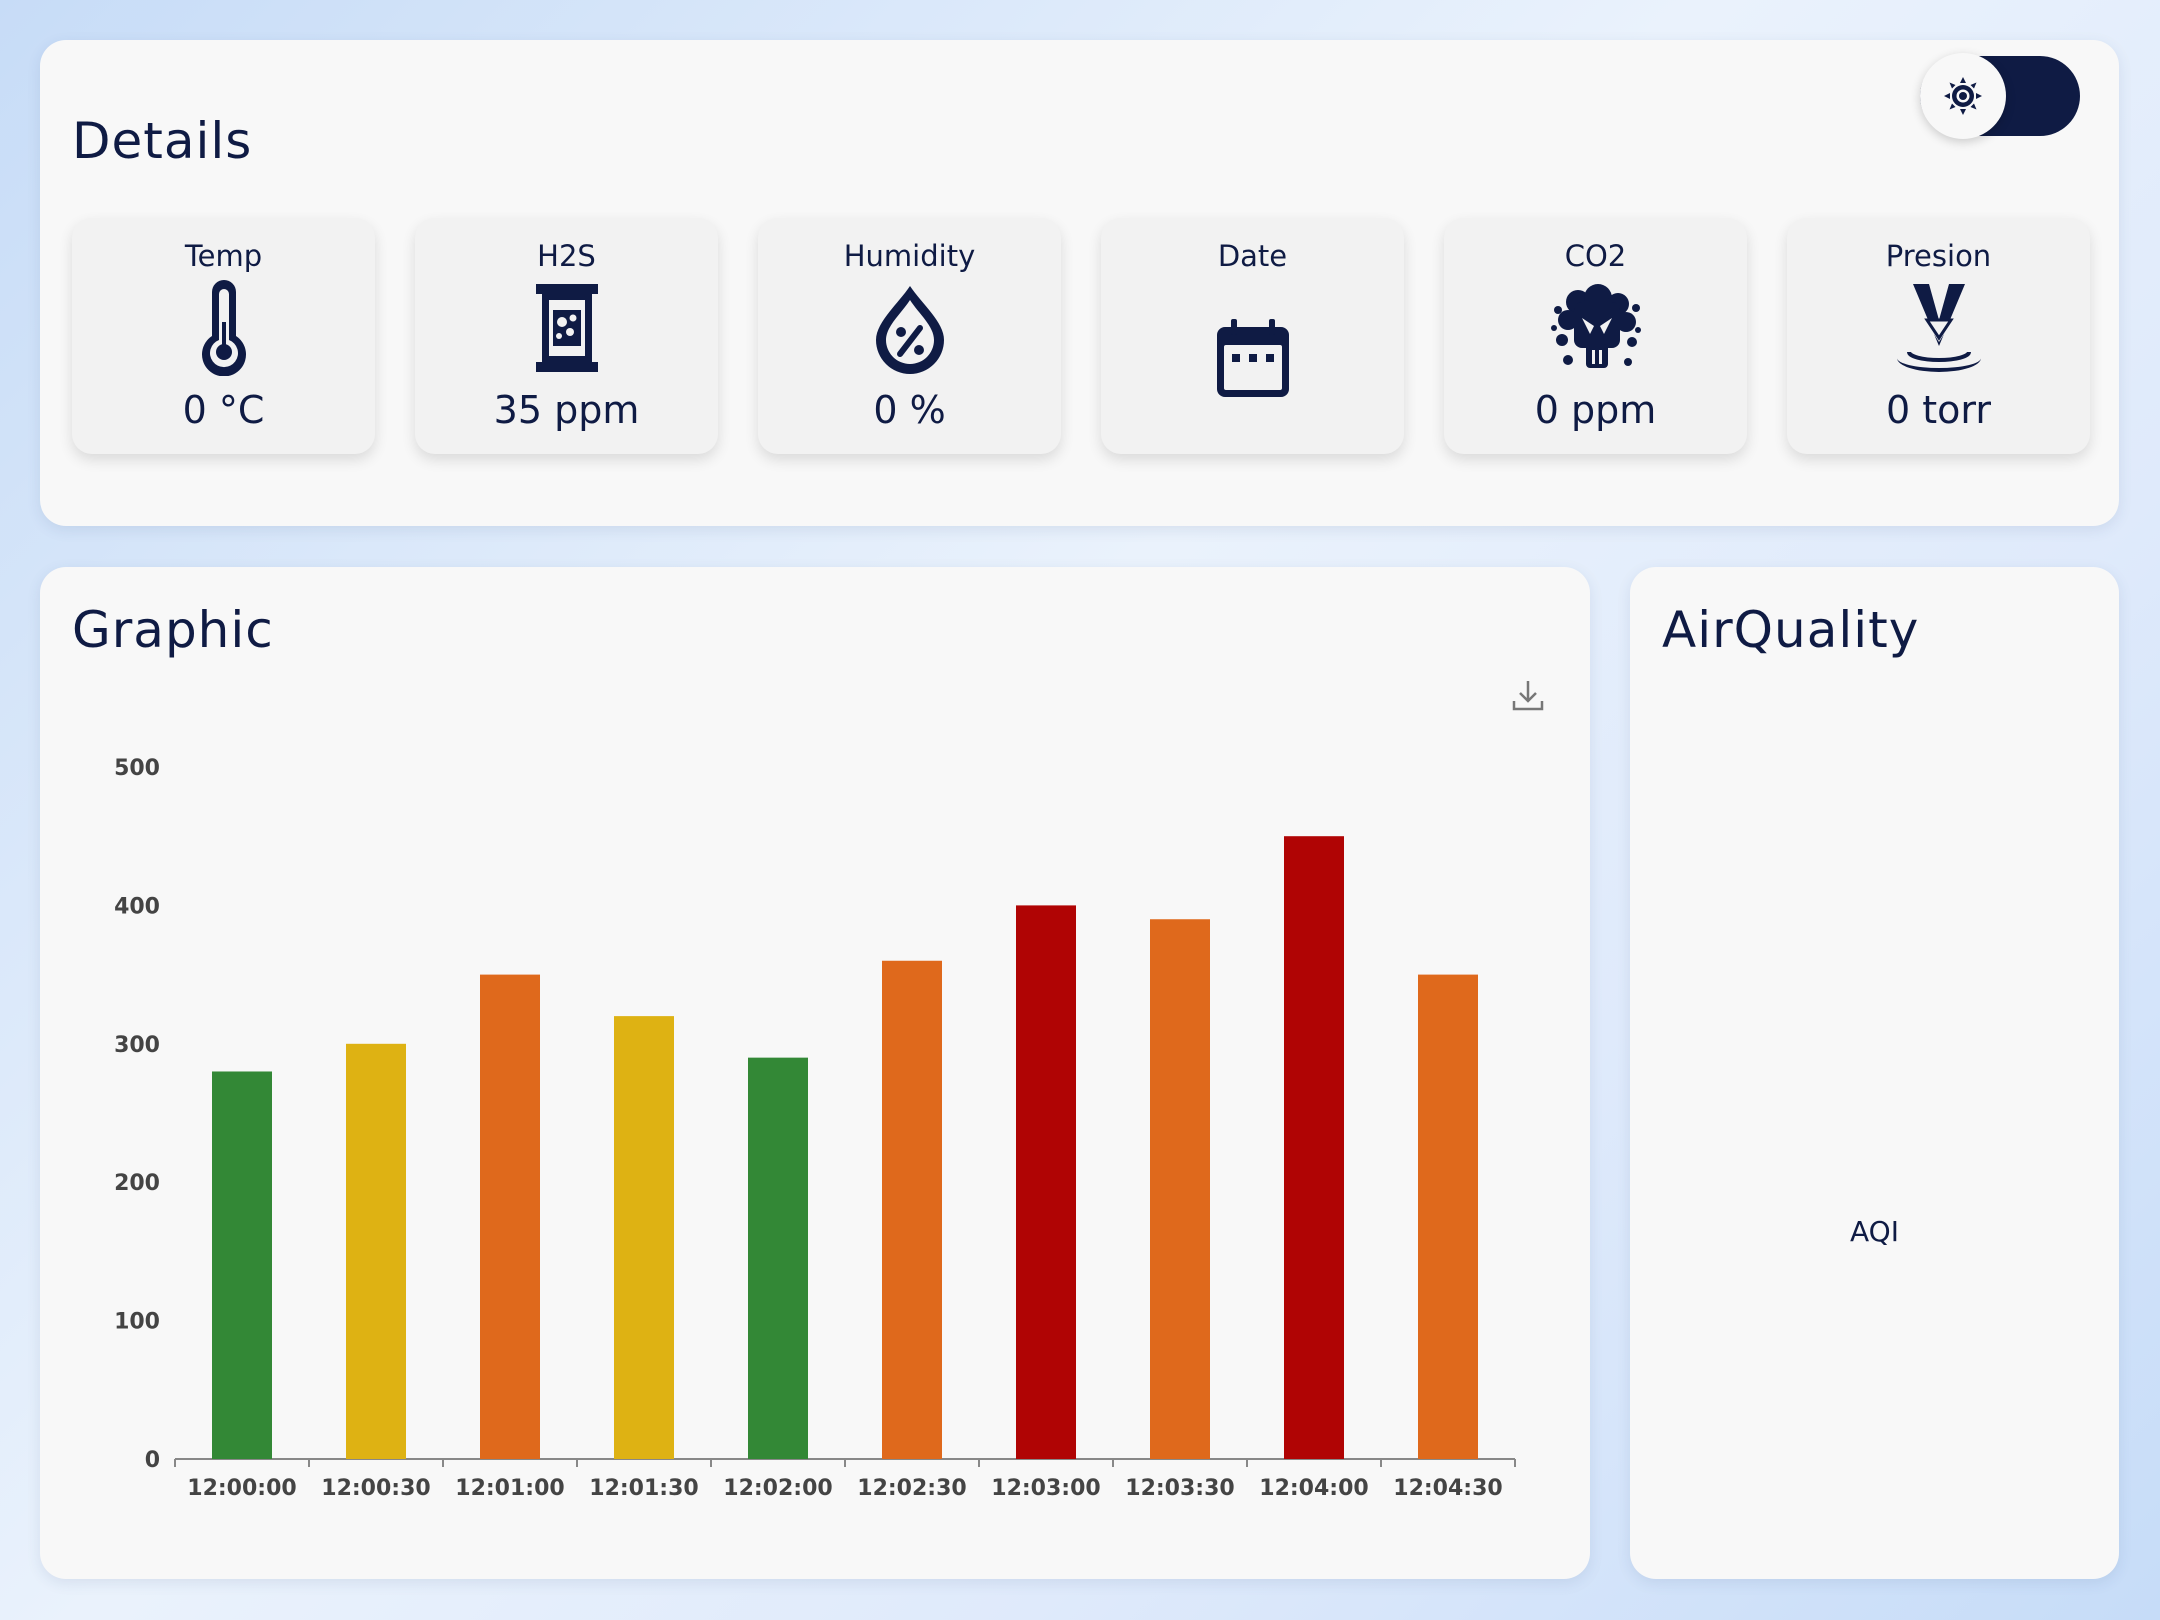  Describe the element at coordinates (909, 410) in the screenshot. I see `card-humidity-value: 0 %` at that location.